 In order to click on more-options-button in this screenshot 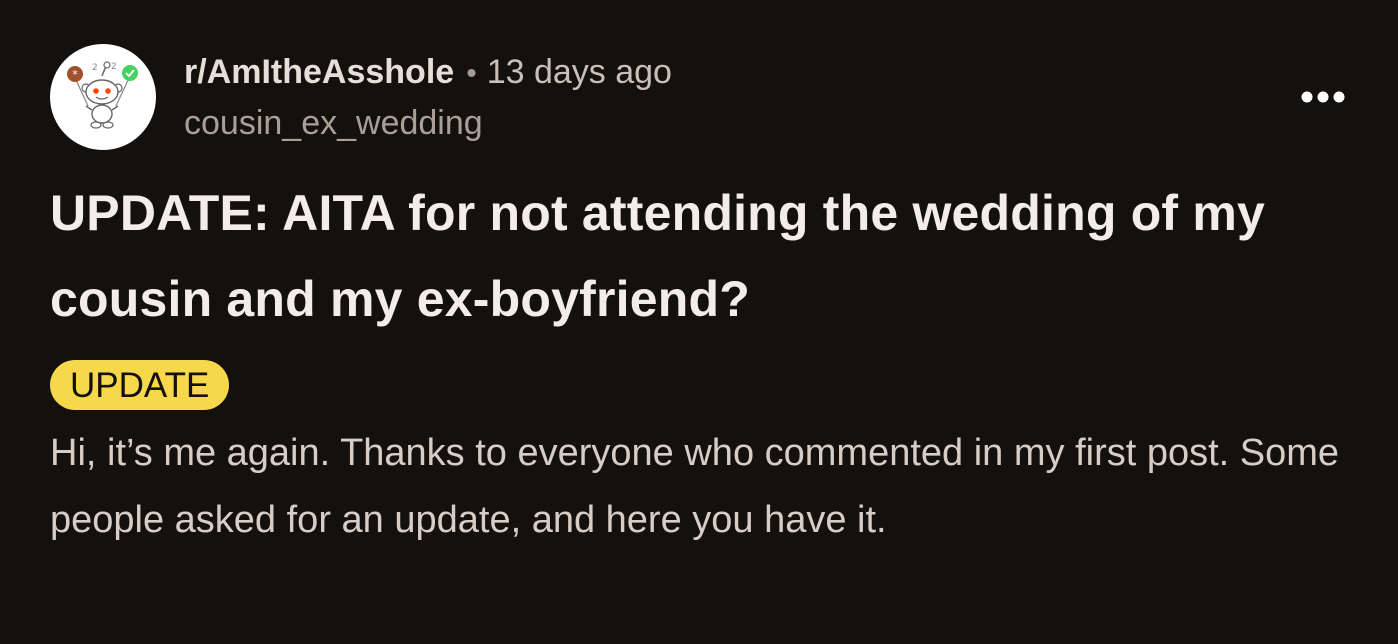, I will do `click(1323, 97)`.